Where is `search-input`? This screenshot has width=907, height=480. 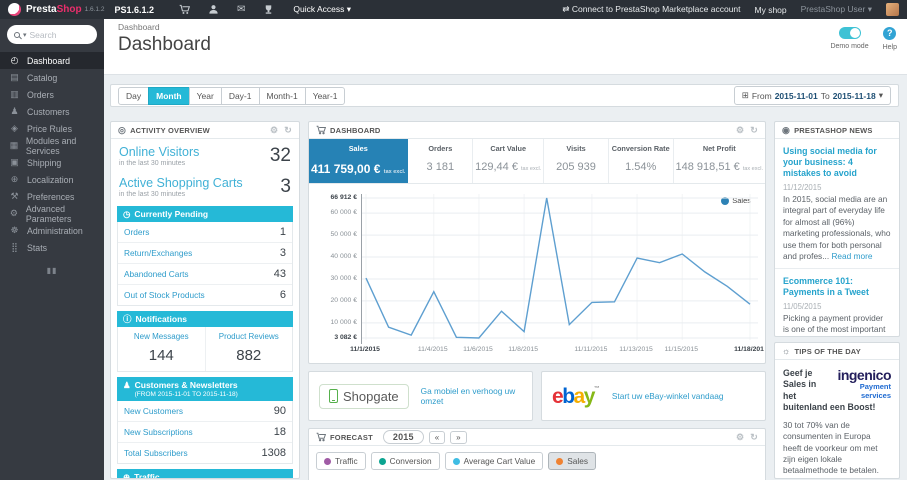 search-input is located at coordinates (58, 34).